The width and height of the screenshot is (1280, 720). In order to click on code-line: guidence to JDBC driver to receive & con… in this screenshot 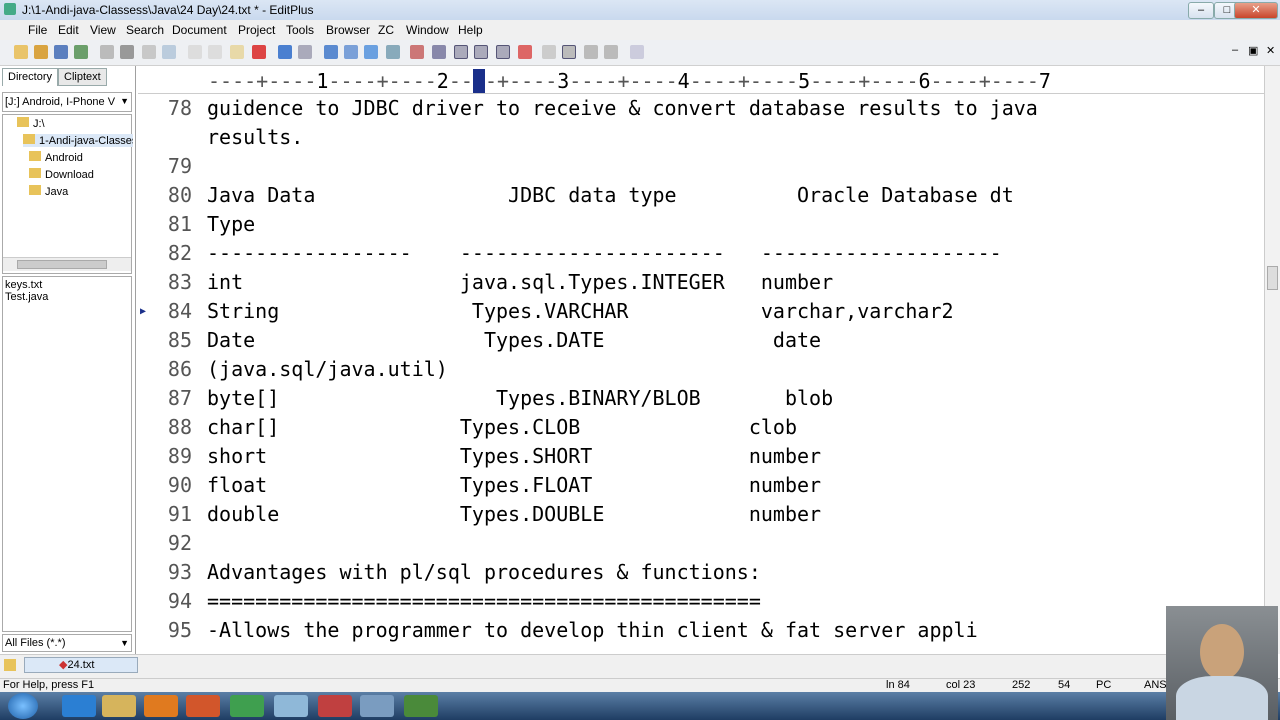, I will do `click(622, 108)`.